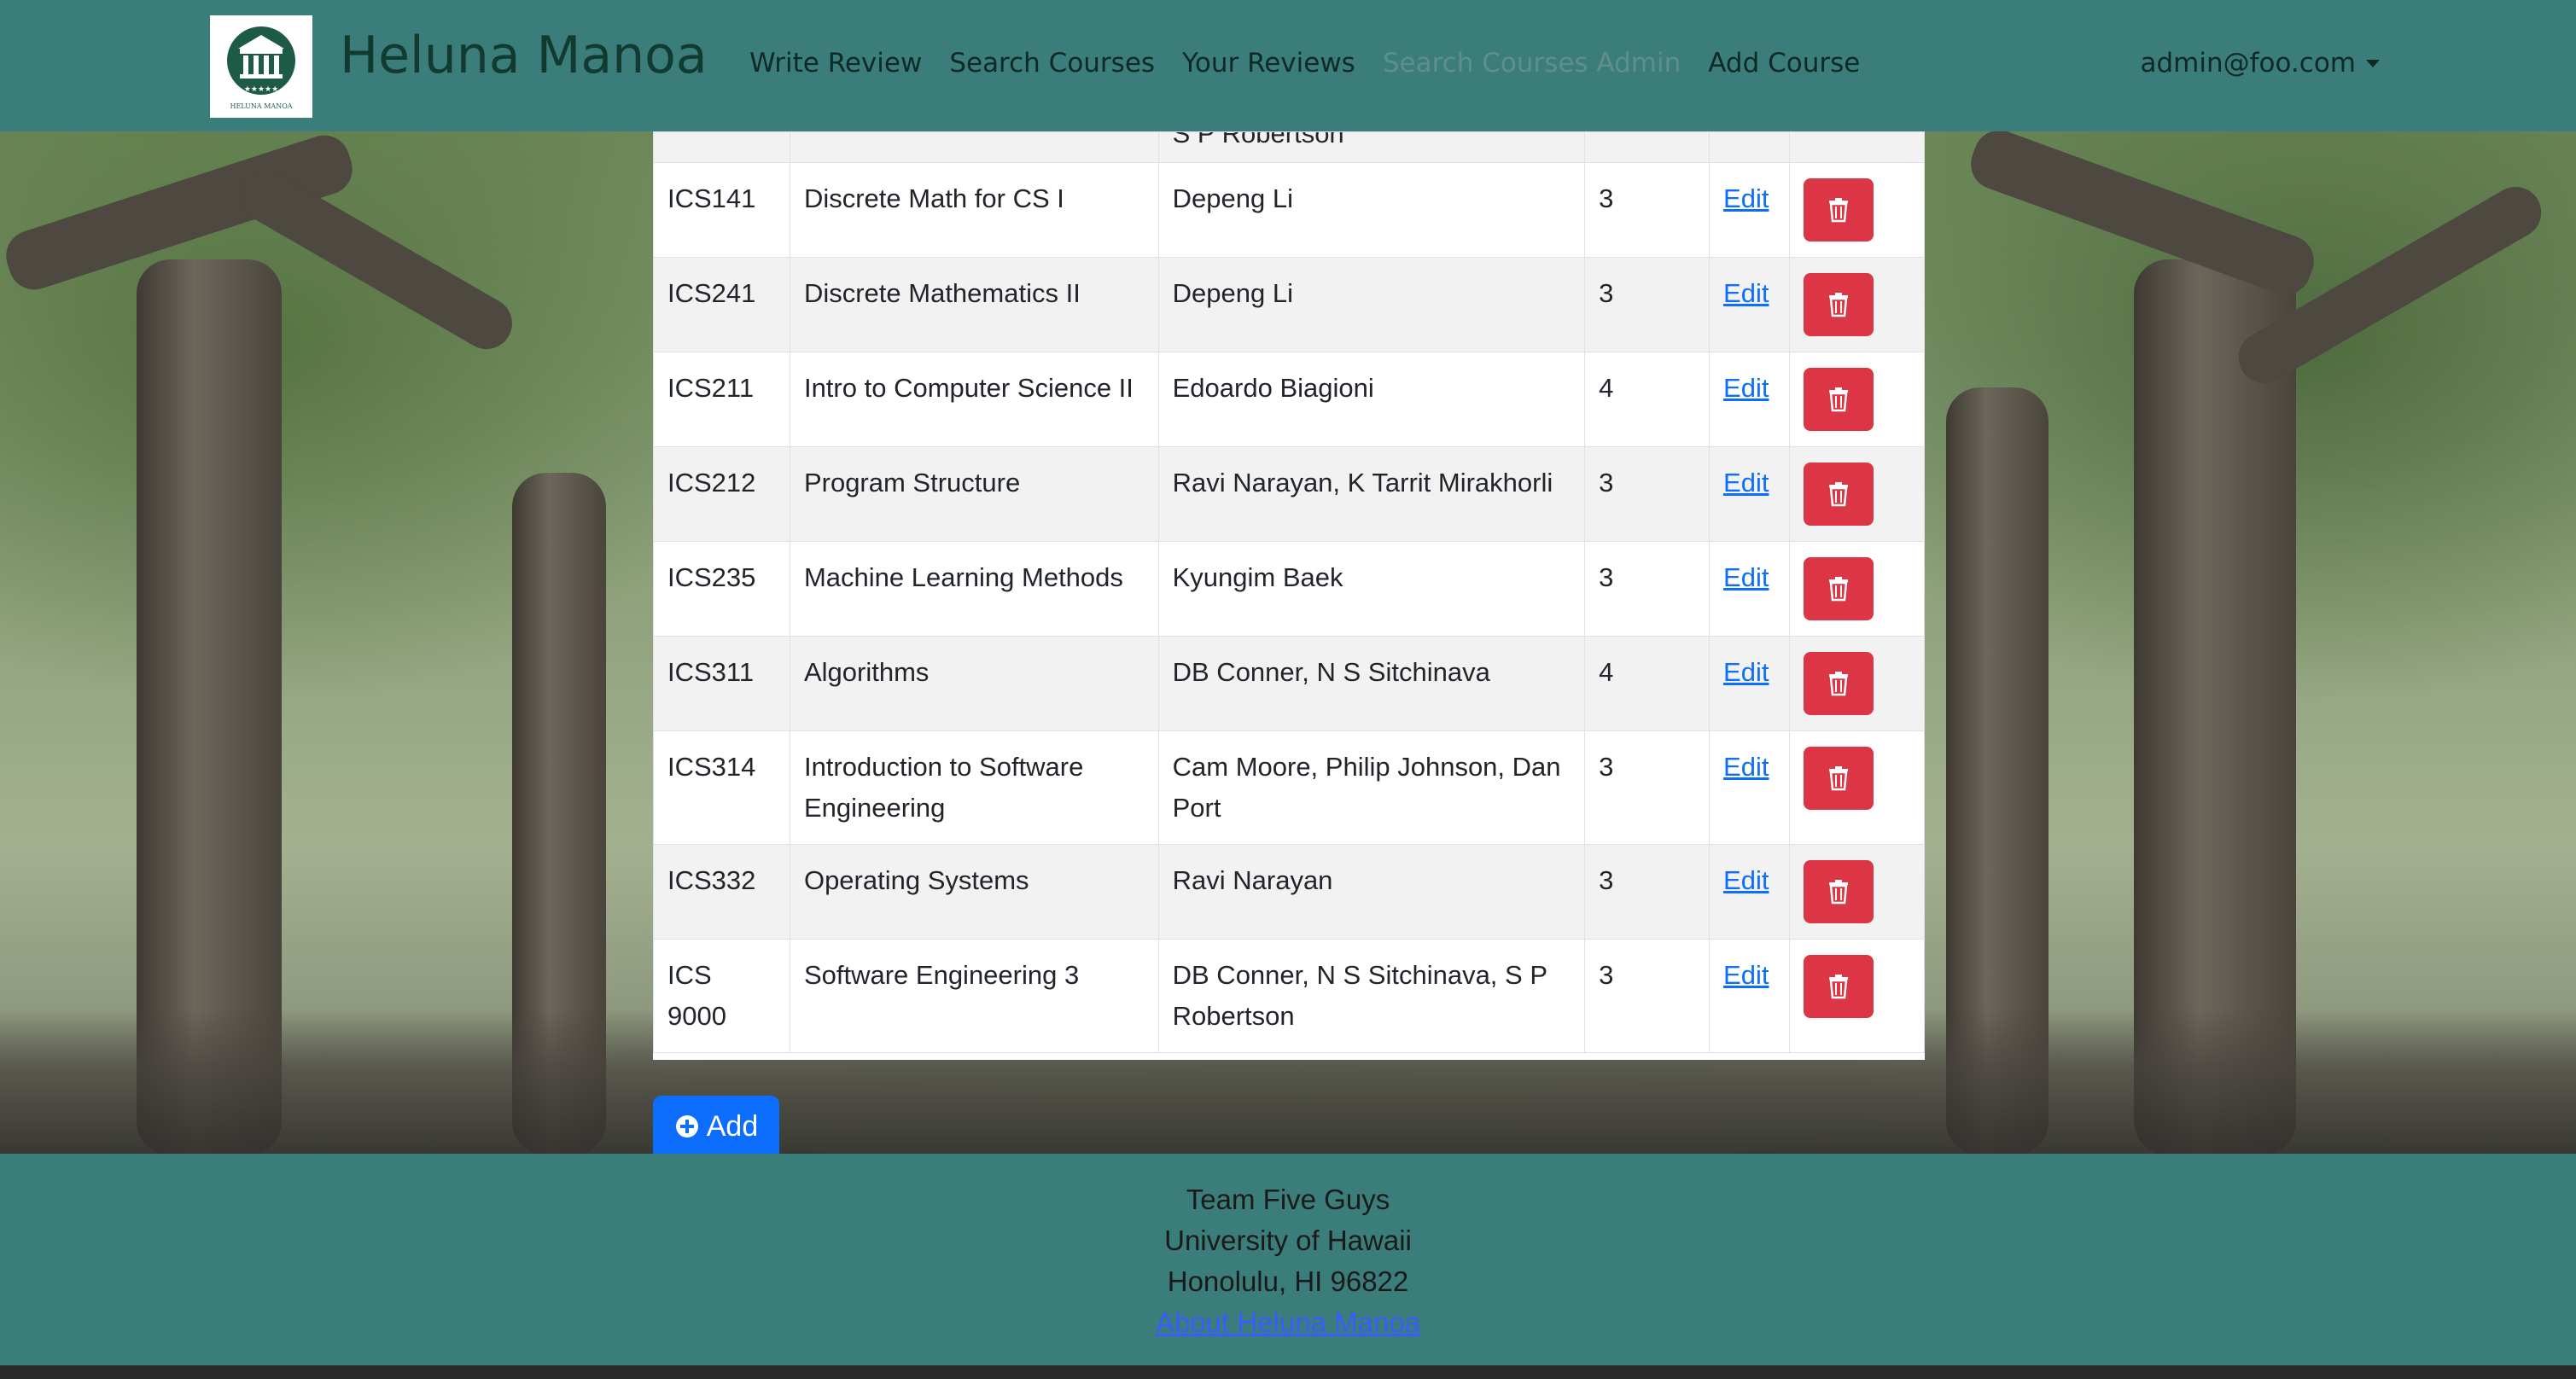  What do you see at coordinates (835, 63) in the screenshot?
I see `nav-write-review: Write Review` at bounding box center [835, 63].